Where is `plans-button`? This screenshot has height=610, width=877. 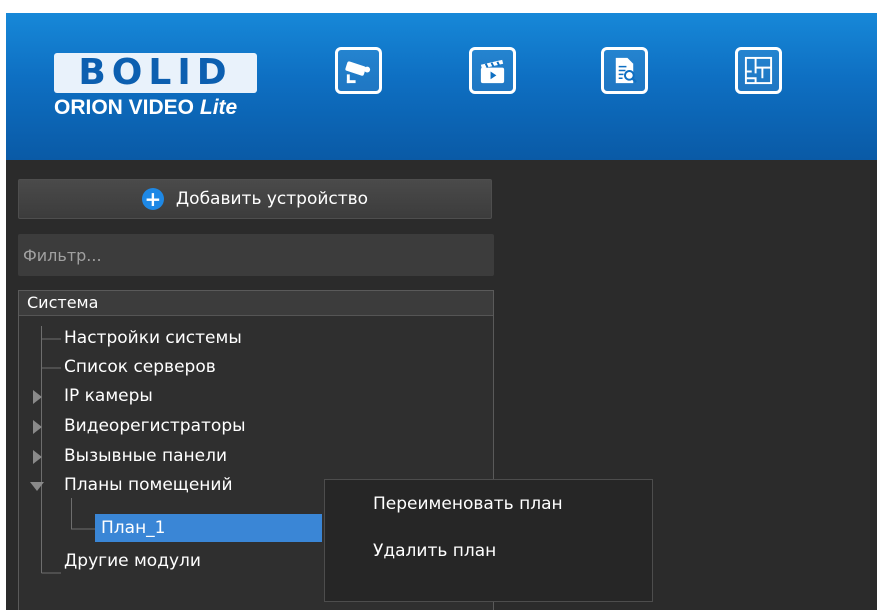
plans-button is located at coordinates (758, 70).